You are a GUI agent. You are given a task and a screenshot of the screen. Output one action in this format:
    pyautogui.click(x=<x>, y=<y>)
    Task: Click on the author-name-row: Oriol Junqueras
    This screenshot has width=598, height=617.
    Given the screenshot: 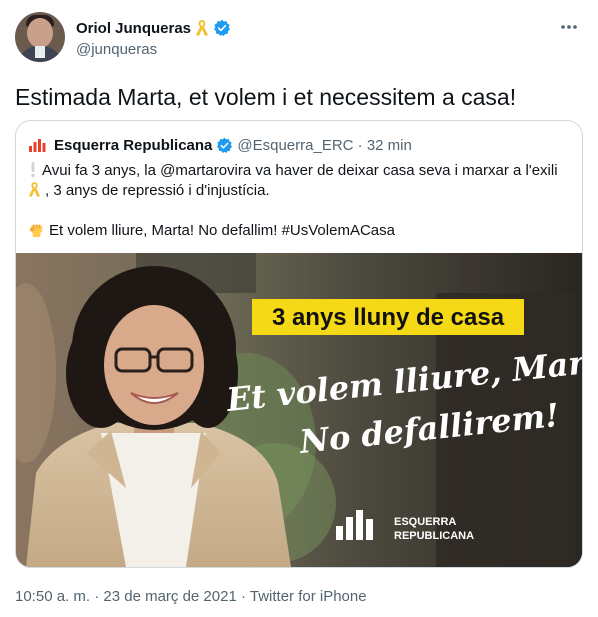 What is the action you would take?
    pyautogui.click(x=153, y=28)
    